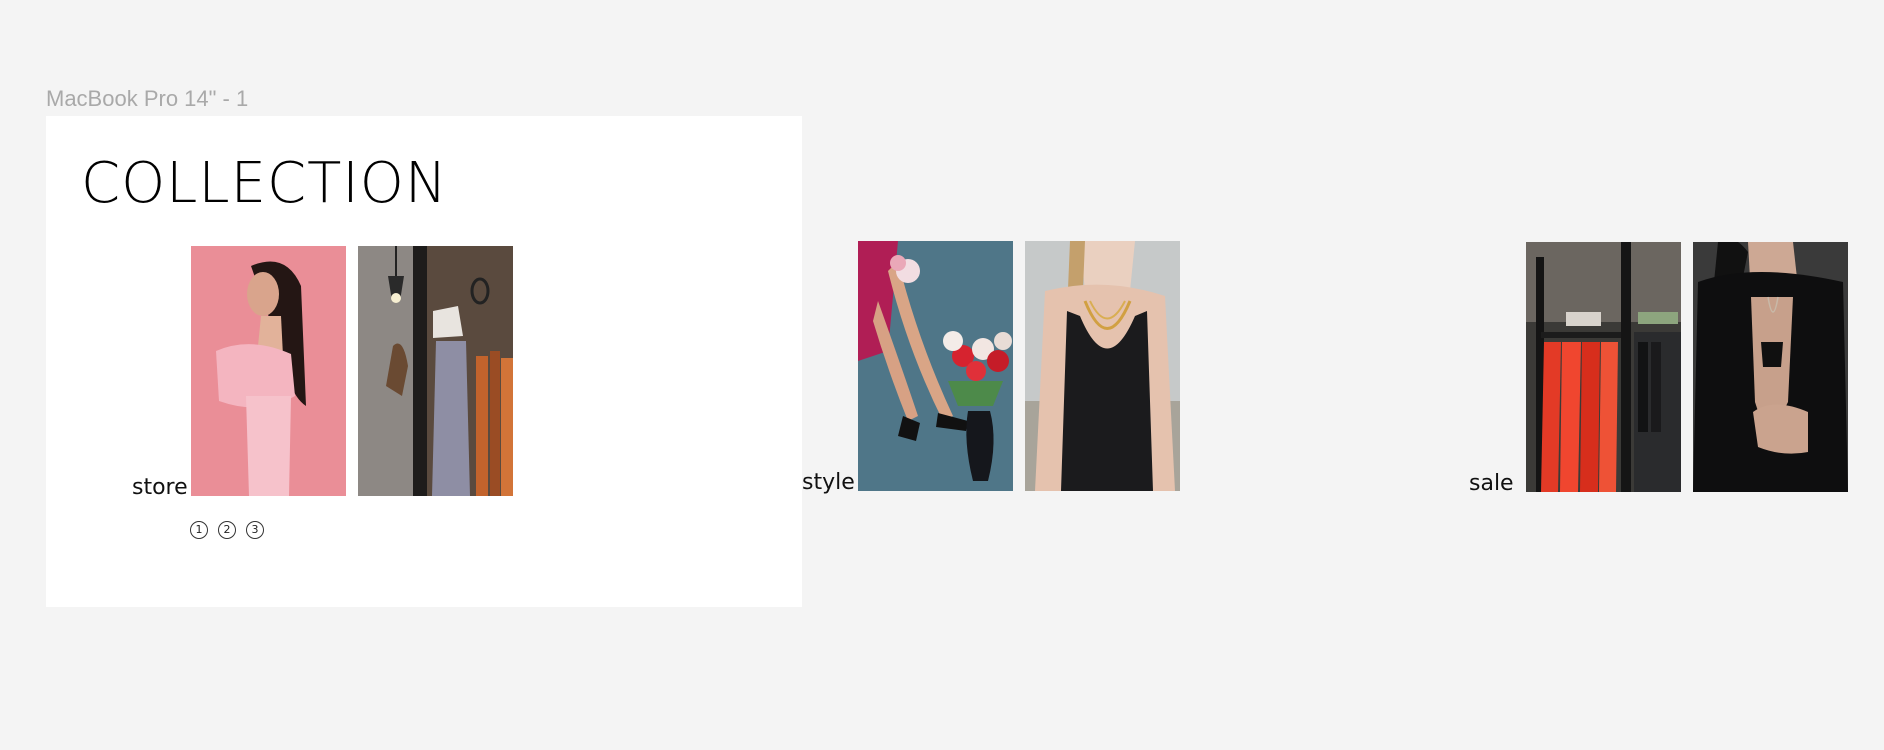 This screenshot has height=750, width=1884. I want to click on store-photo-pink-dress, so click(268, 371).